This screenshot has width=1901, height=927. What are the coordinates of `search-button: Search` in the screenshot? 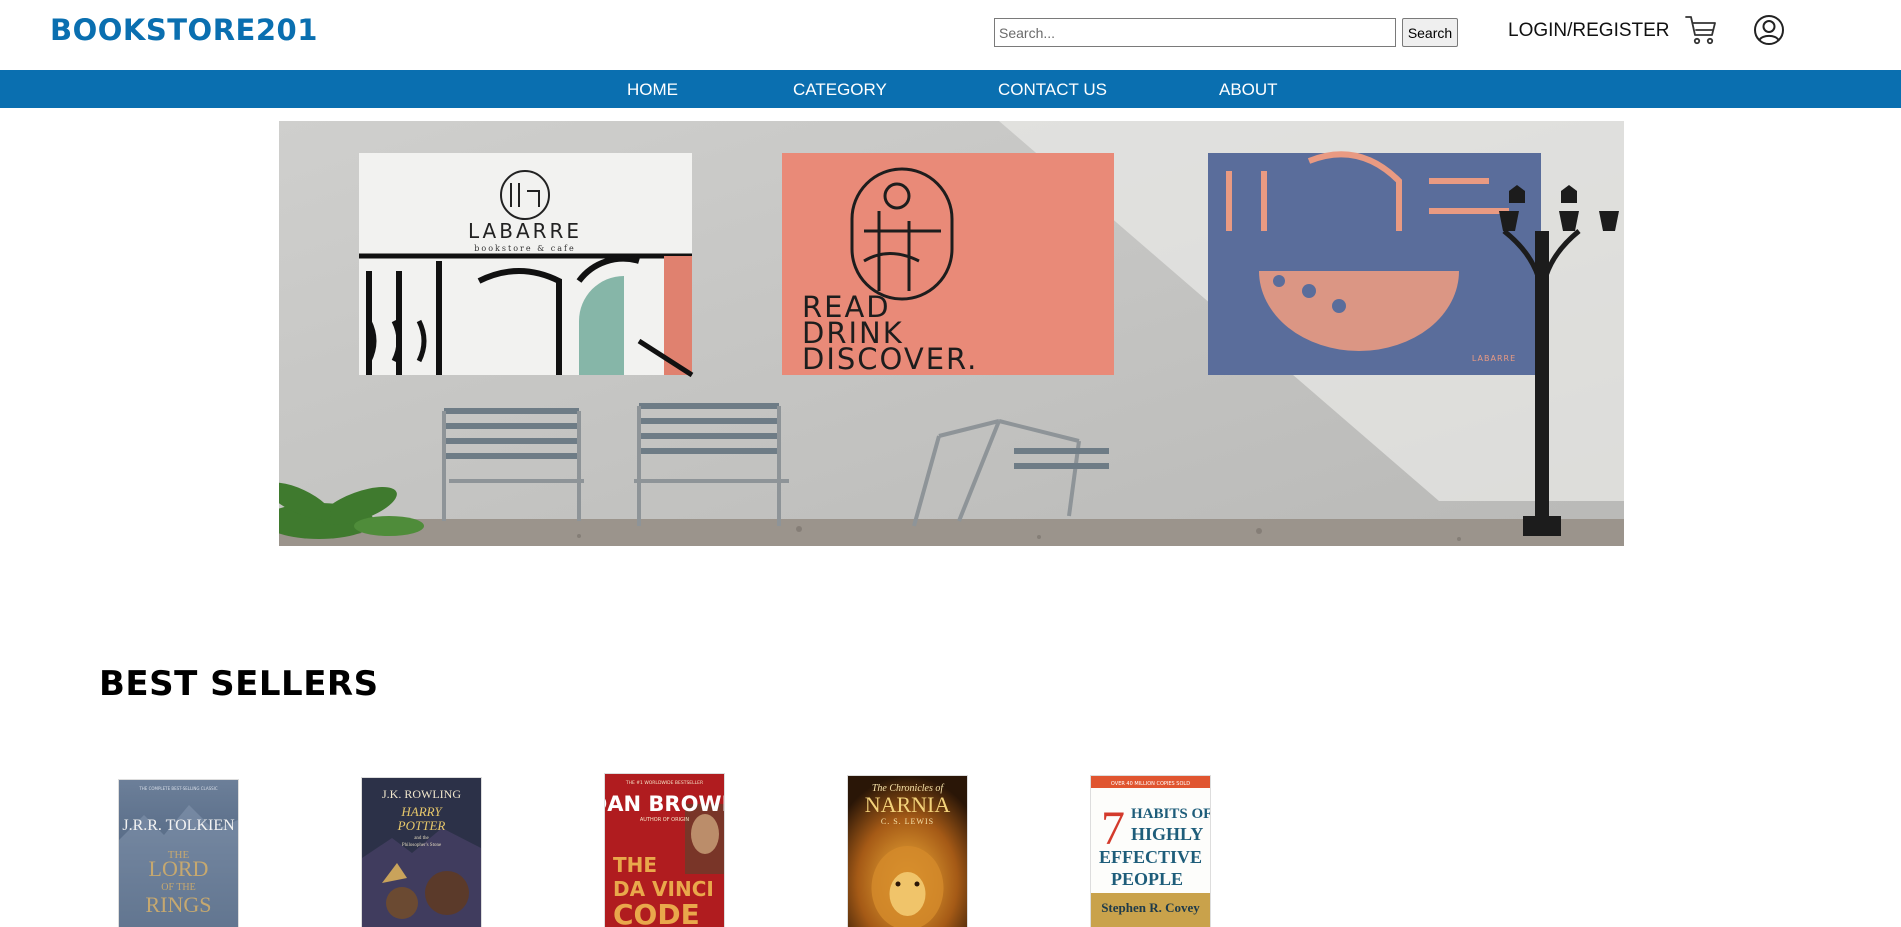 It's located at (1430, 32).